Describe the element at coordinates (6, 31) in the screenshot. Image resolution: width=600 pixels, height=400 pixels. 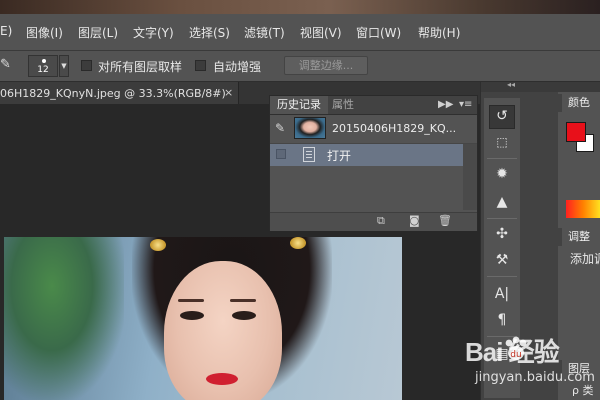
I see `menu-edit: E)` at that location.